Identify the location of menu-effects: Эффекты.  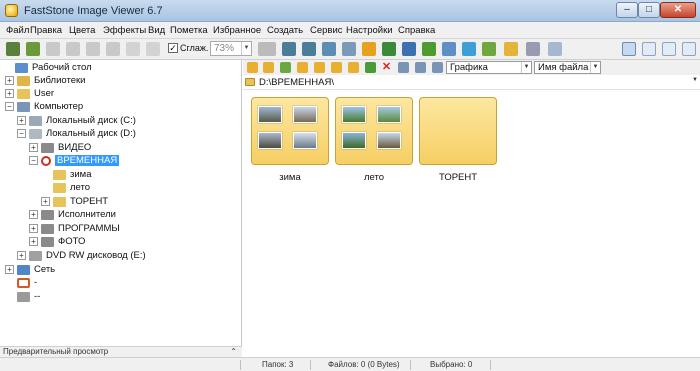
(124, 30).